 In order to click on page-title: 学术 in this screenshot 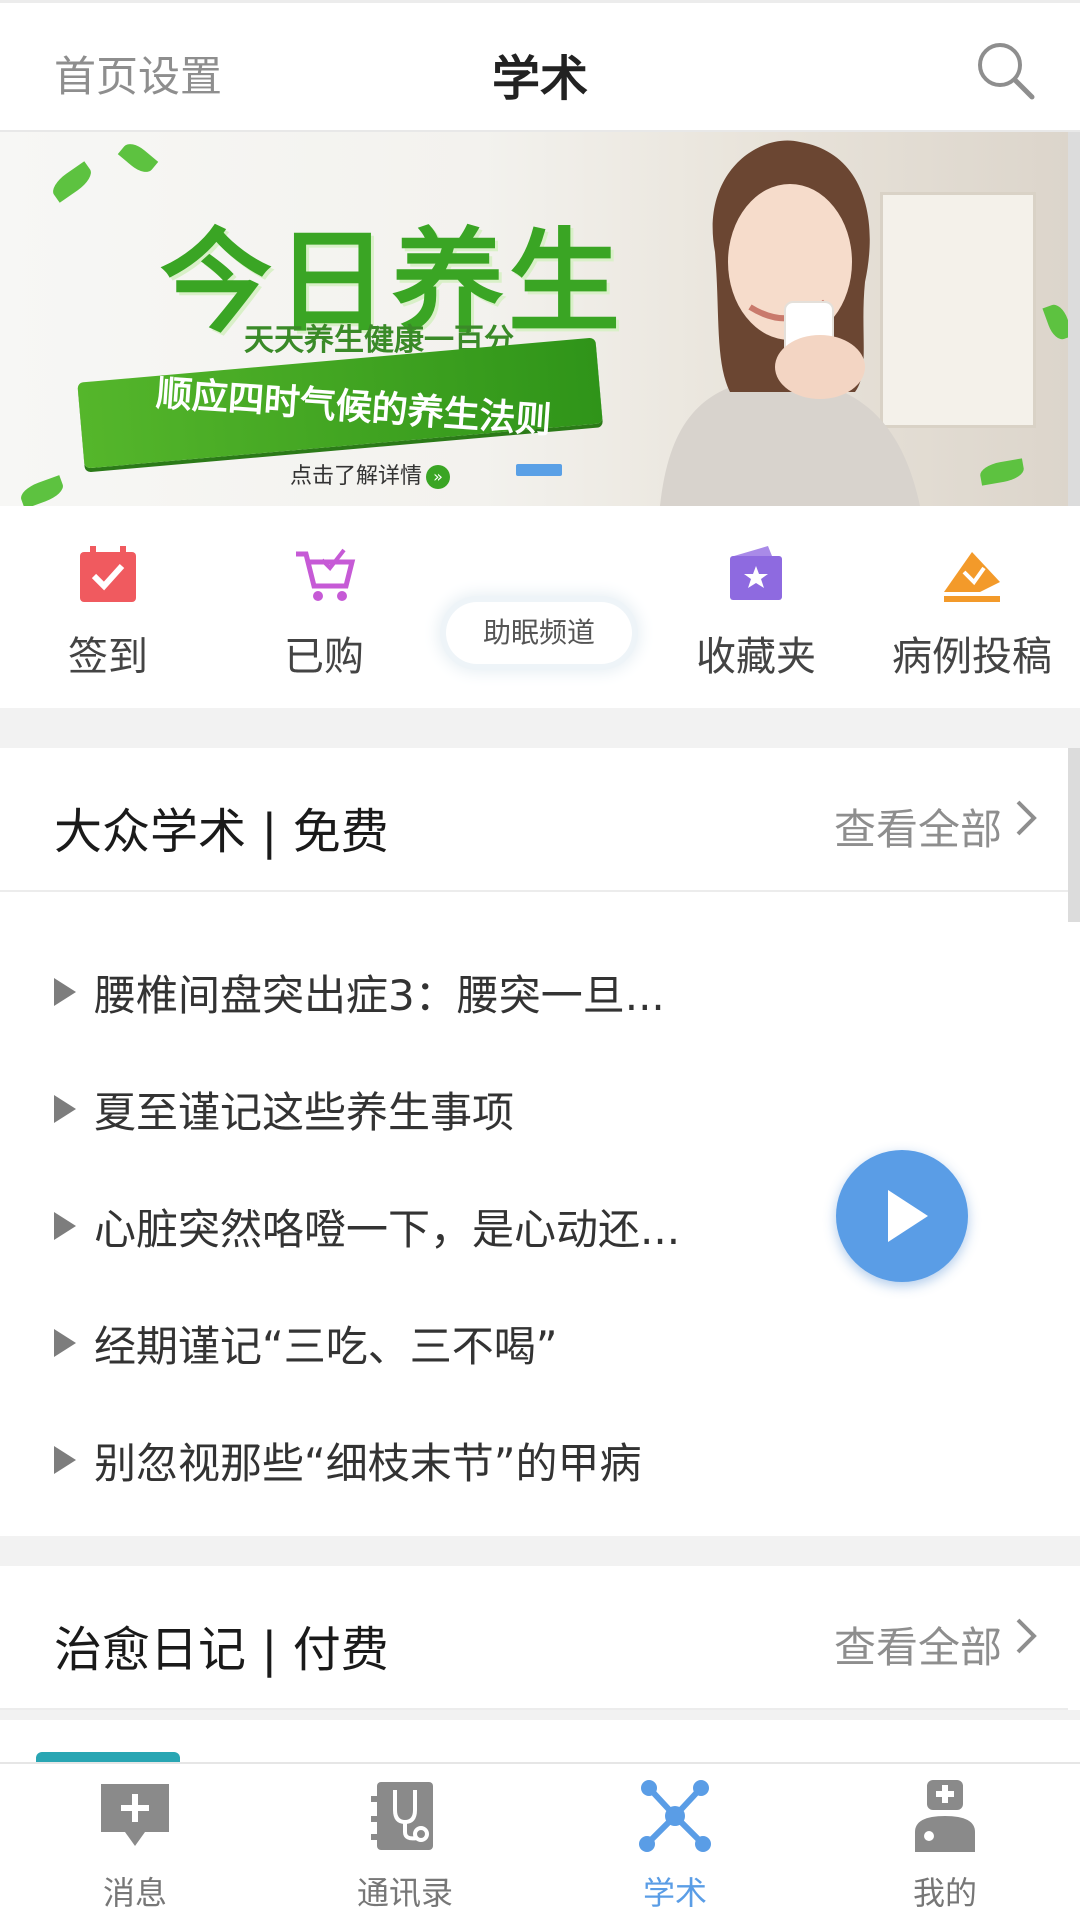, I will do `click(539, 79)`.